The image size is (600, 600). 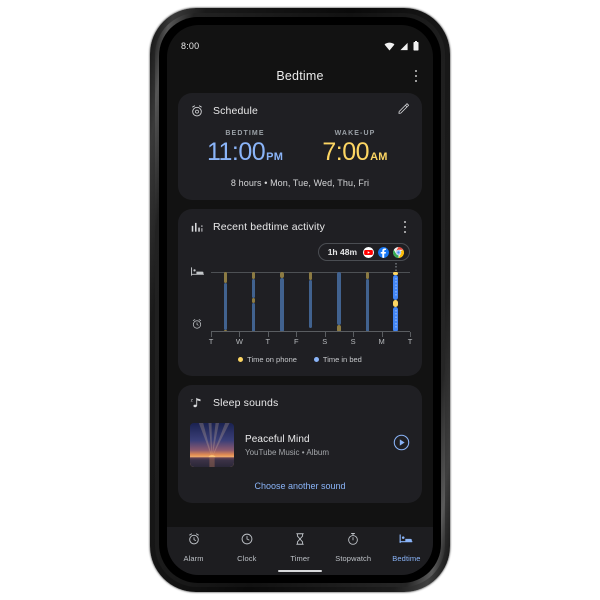 I want to click on activity-card-header: Recent bedtime activity, so click(x=300, y=227).